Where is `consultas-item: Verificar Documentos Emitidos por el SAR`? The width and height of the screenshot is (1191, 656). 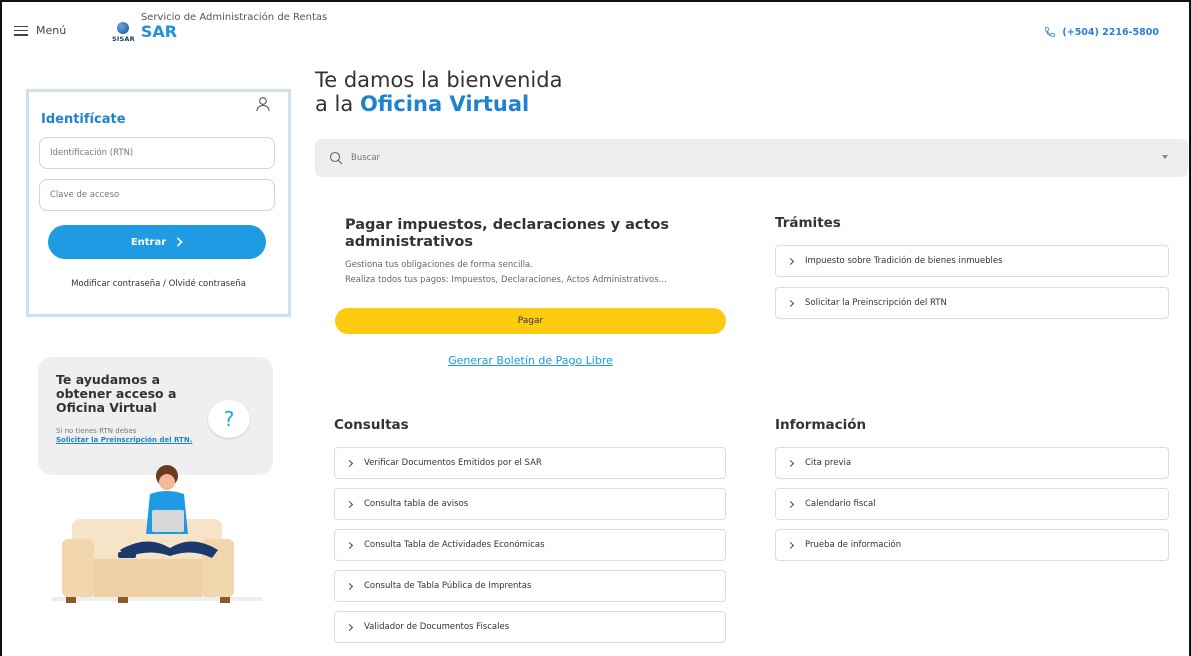
consultas-item: Verificar Documentos Emitidos por el SAR is located at coordinates (530, 463).